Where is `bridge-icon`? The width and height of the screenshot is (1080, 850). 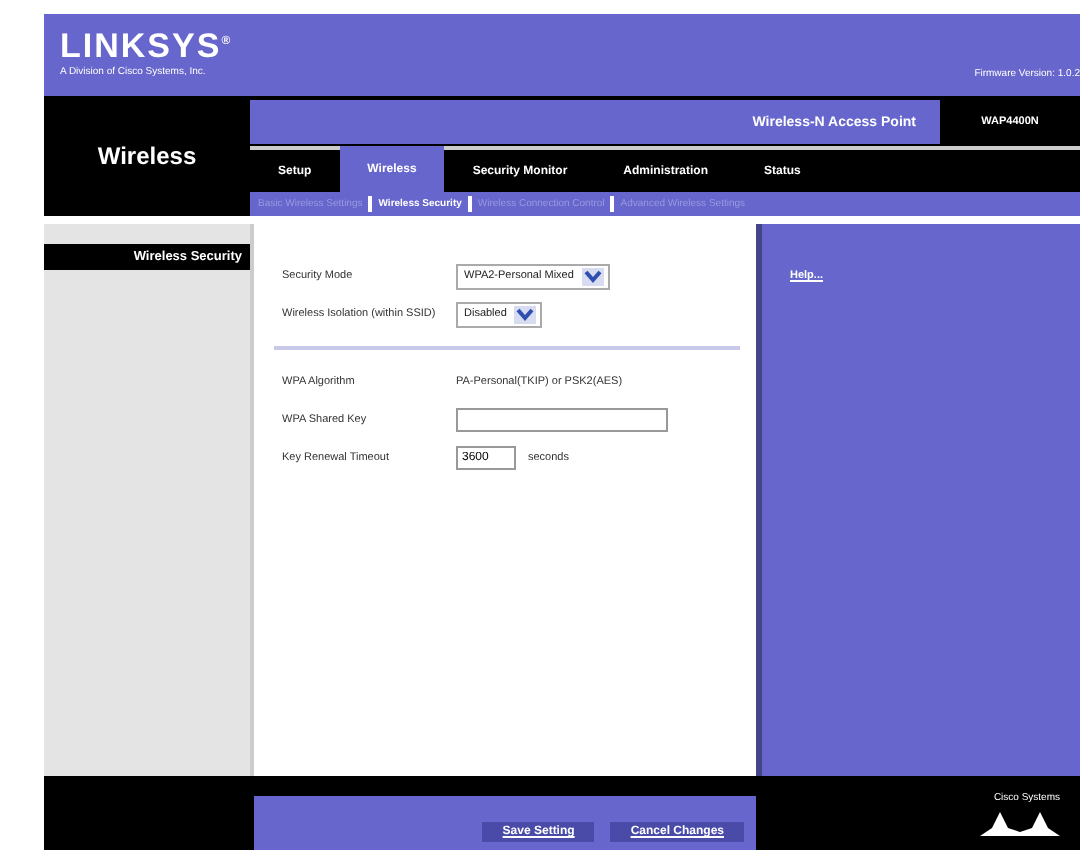 bridge-icon is located at coordinates (1020, 821).